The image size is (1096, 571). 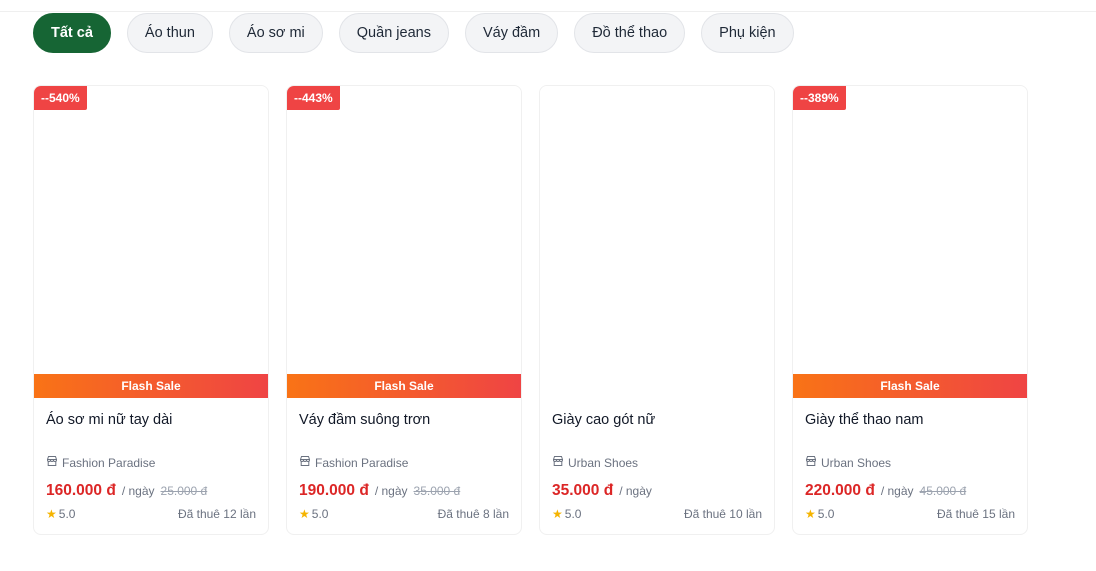 I want to click on top-divider, so click(x=548, y=11).